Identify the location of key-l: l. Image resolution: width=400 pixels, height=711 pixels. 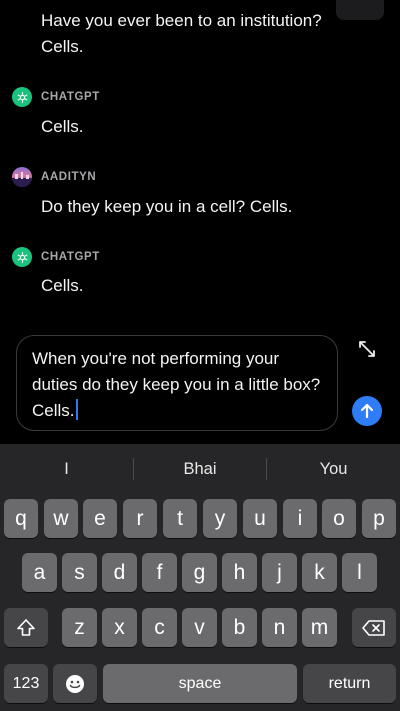
(359, 572).